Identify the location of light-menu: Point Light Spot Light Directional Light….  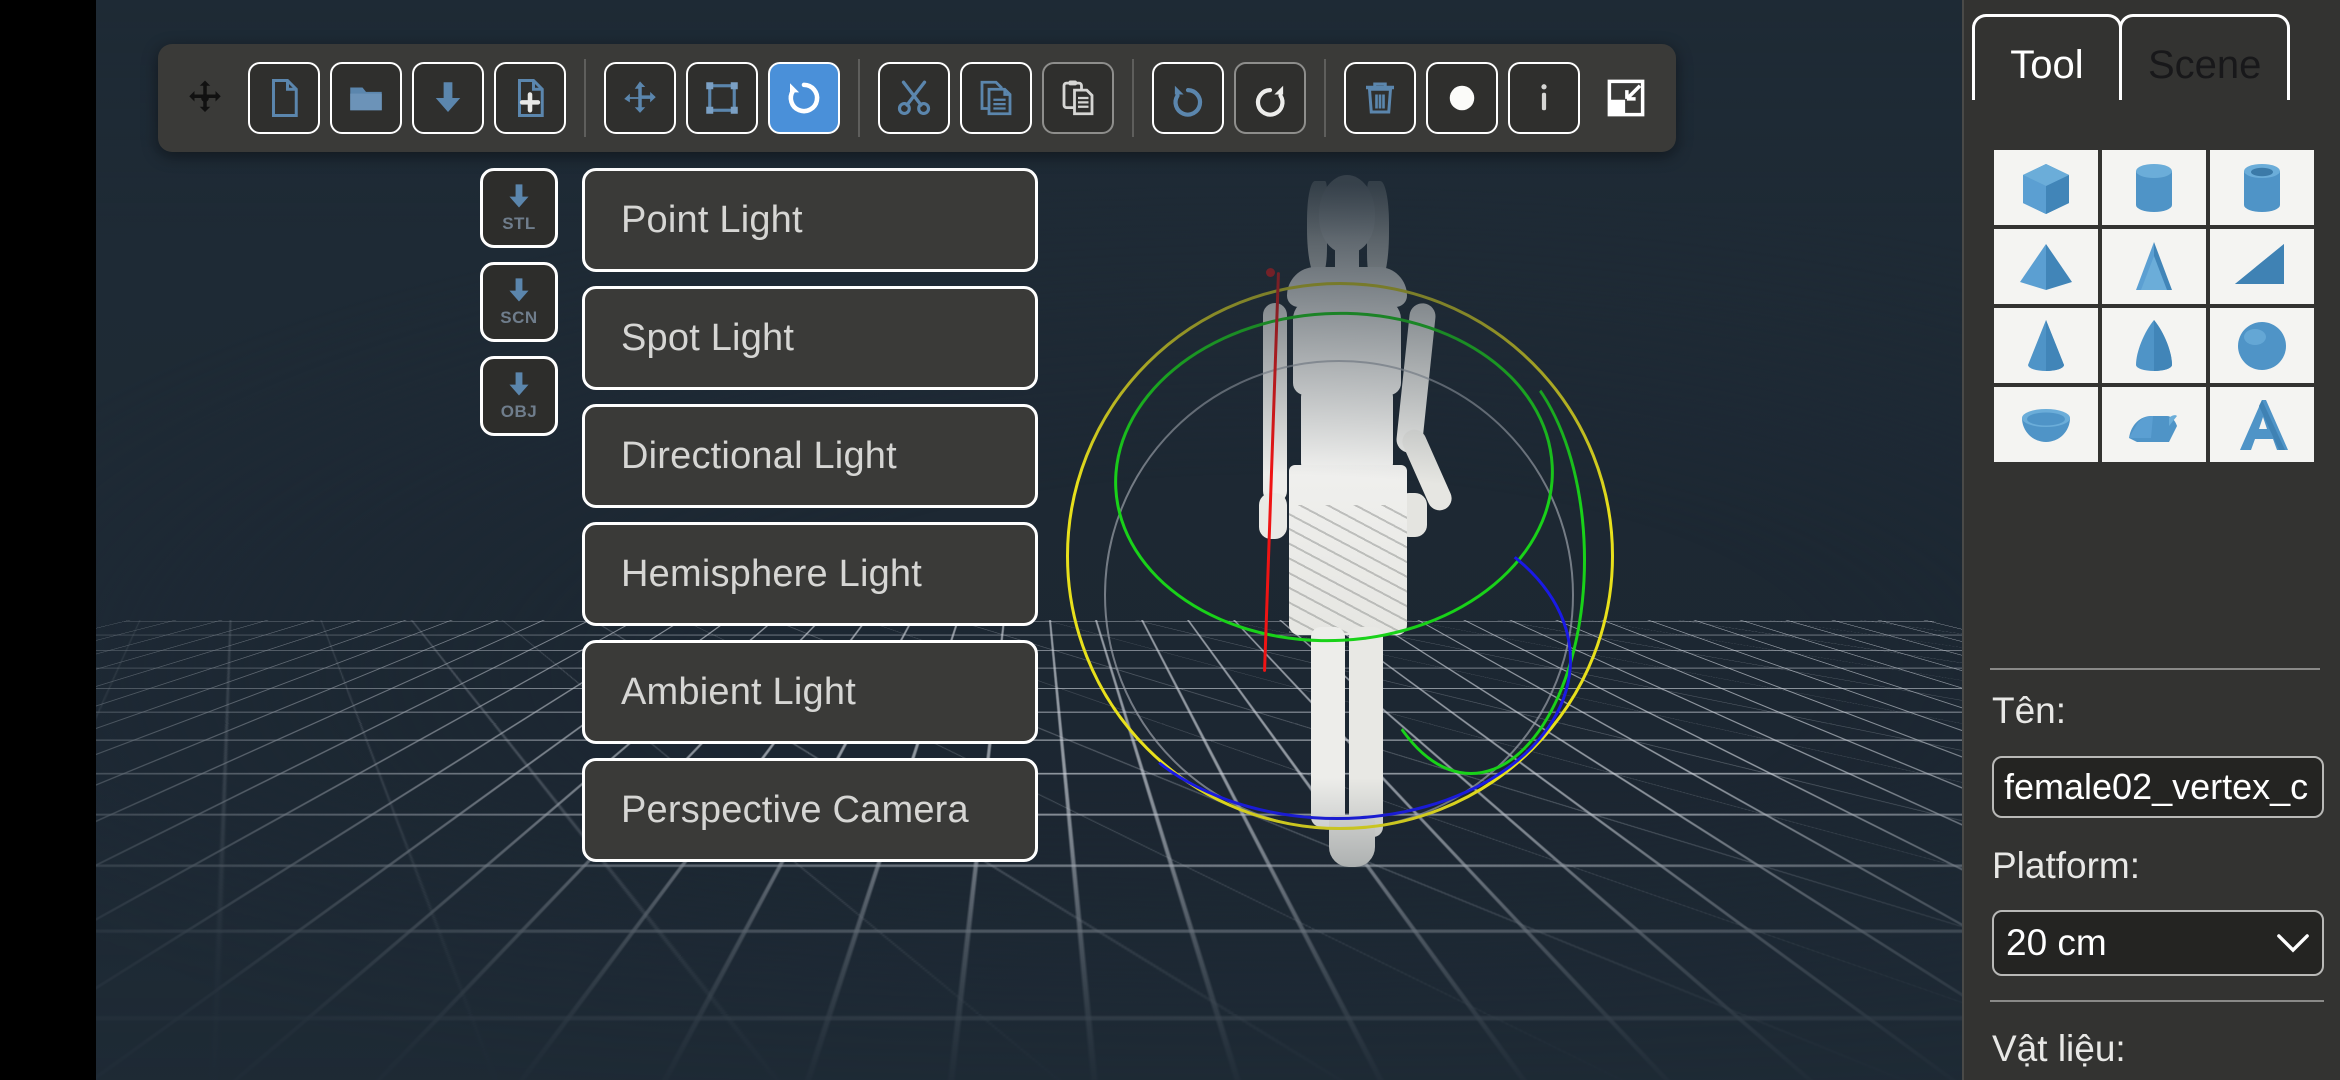
(810, 515).